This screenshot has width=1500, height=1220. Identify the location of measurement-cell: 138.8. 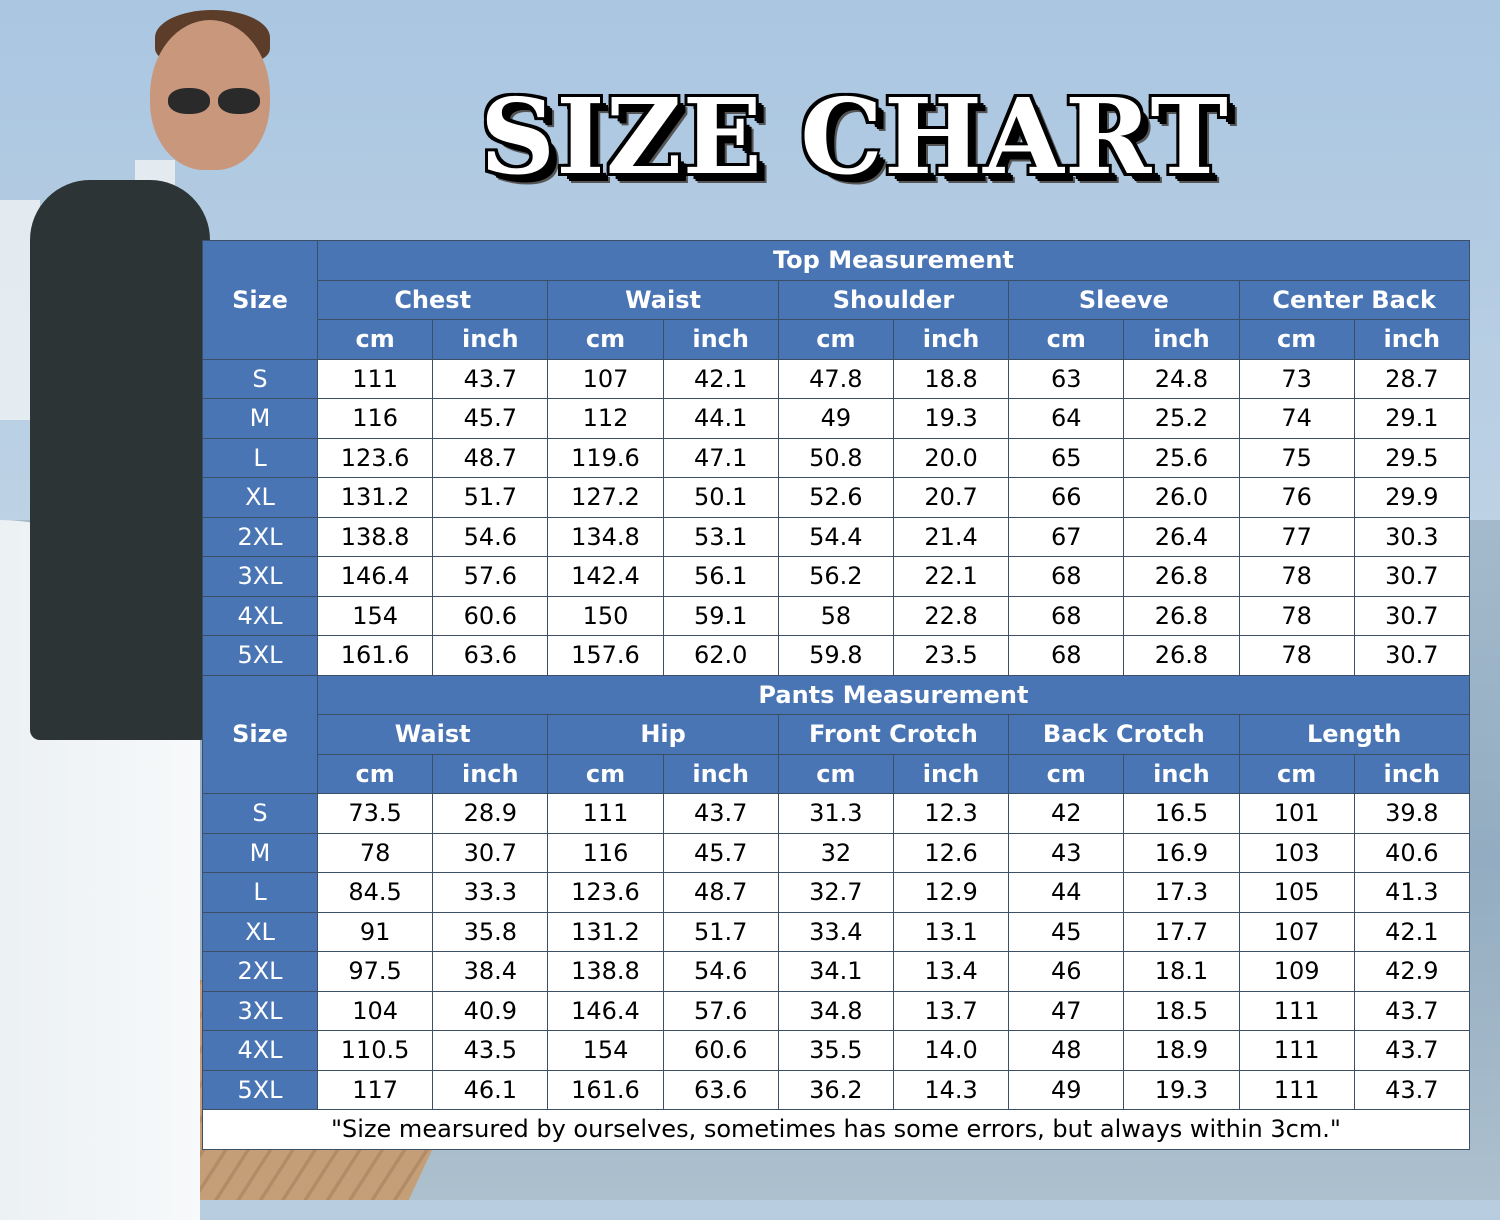
(375, 536).